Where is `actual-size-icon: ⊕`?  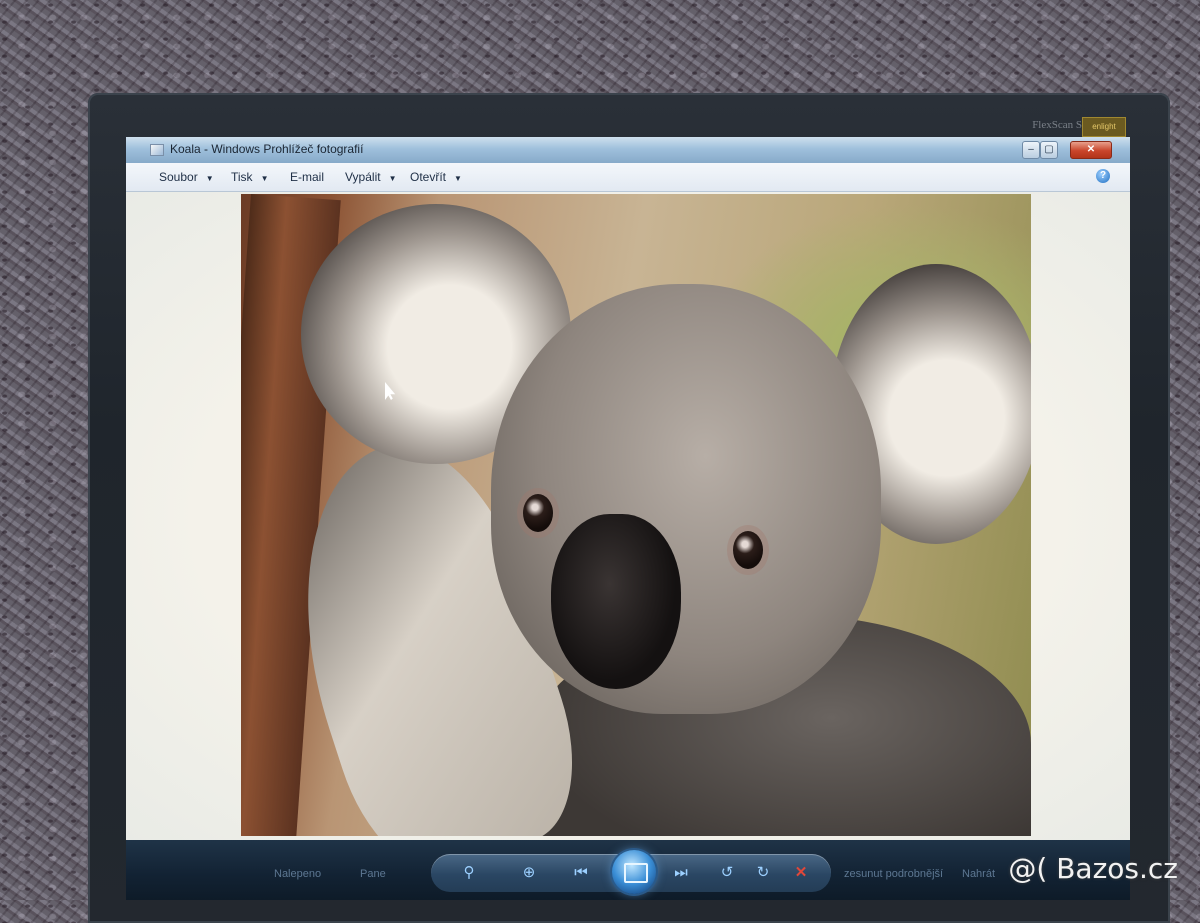 actual-size-icon: ⊕ is located at coordinates (529, 873).